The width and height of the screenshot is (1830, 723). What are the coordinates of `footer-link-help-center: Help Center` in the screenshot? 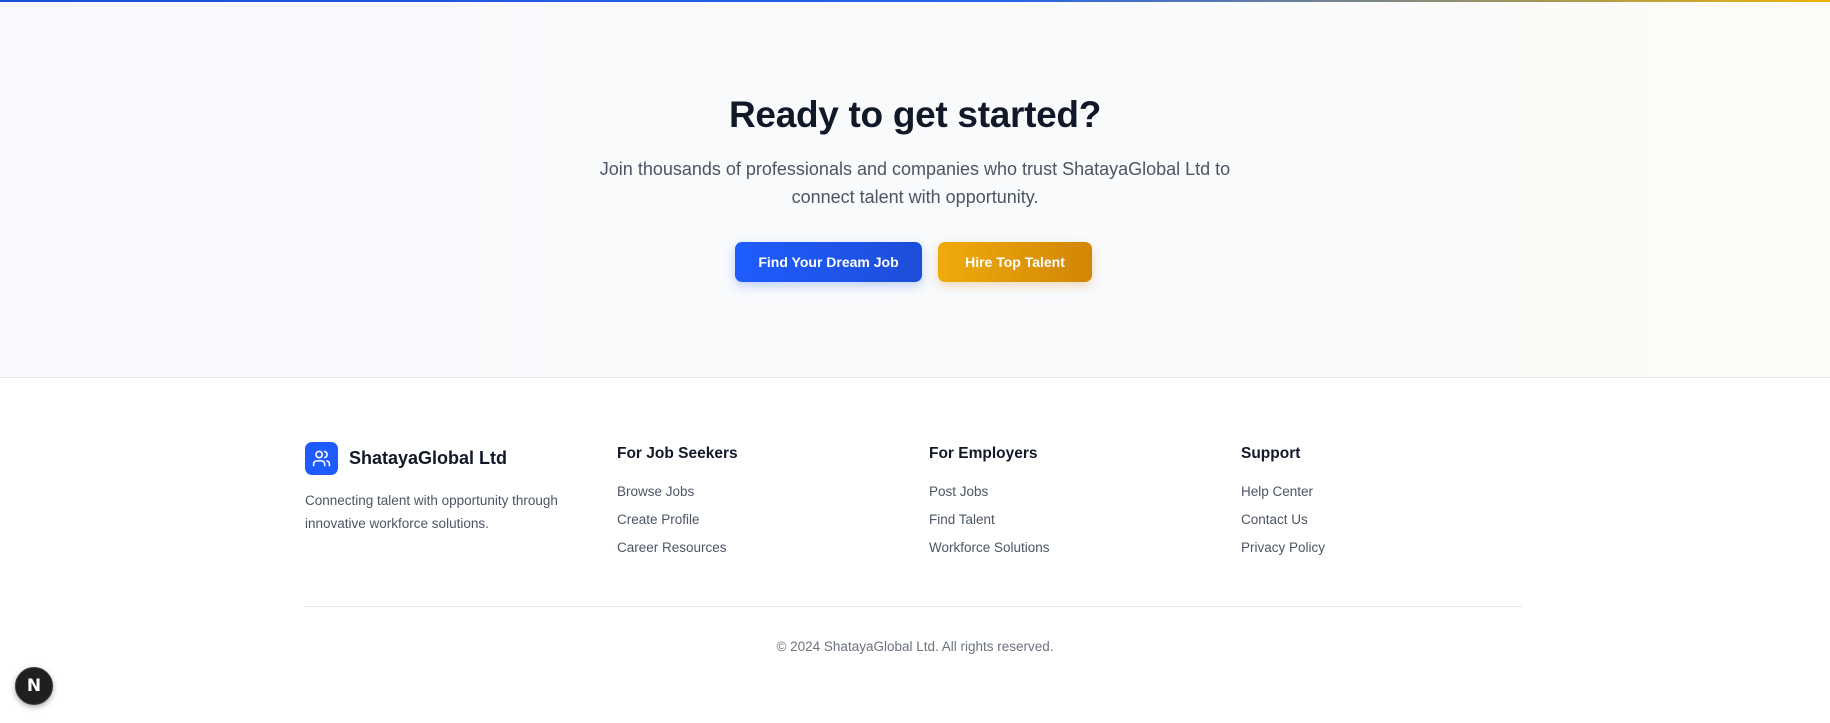 It's located at (1366, 497).